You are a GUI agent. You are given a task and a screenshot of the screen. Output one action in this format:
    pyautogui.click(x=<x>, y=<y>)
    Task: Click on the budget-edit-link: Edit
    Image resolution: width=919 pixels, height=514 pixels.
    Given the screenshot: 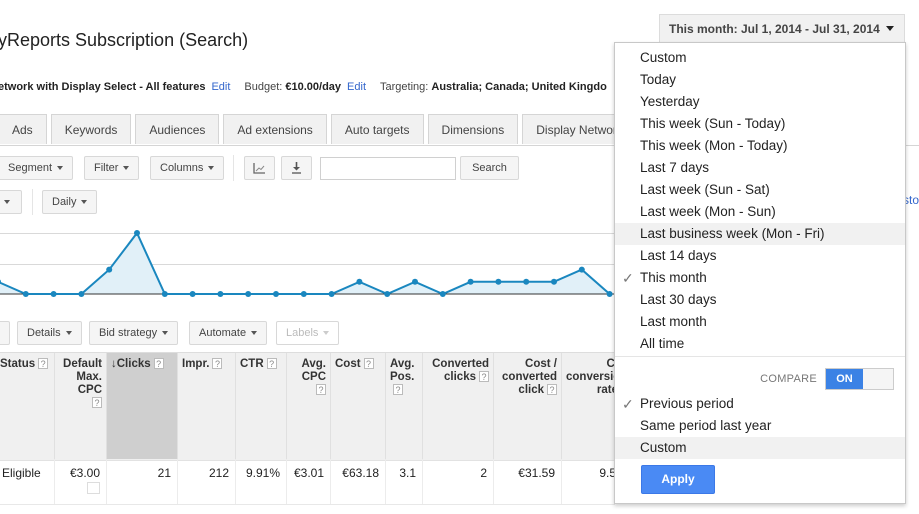 What is the action you would take?
    pyautogui.click(x=356, y=87)
    